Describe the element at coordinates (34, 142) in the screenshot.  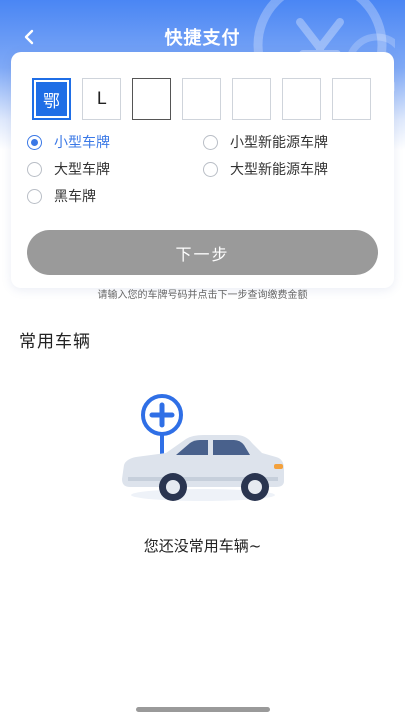
I see `radio-checked-icon` at that location.